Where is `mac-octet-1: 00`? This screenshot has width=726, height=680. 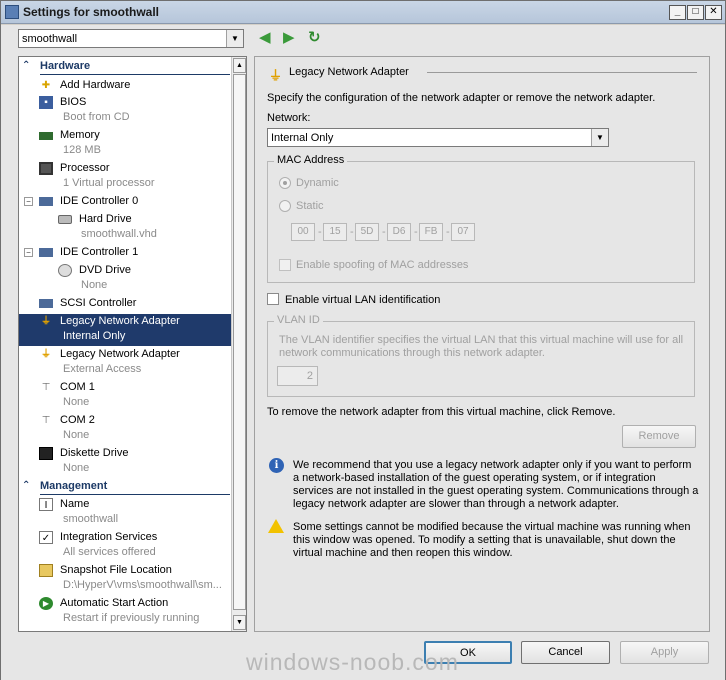 mac-octet-1: 00 is located at coordinates (303, 232).